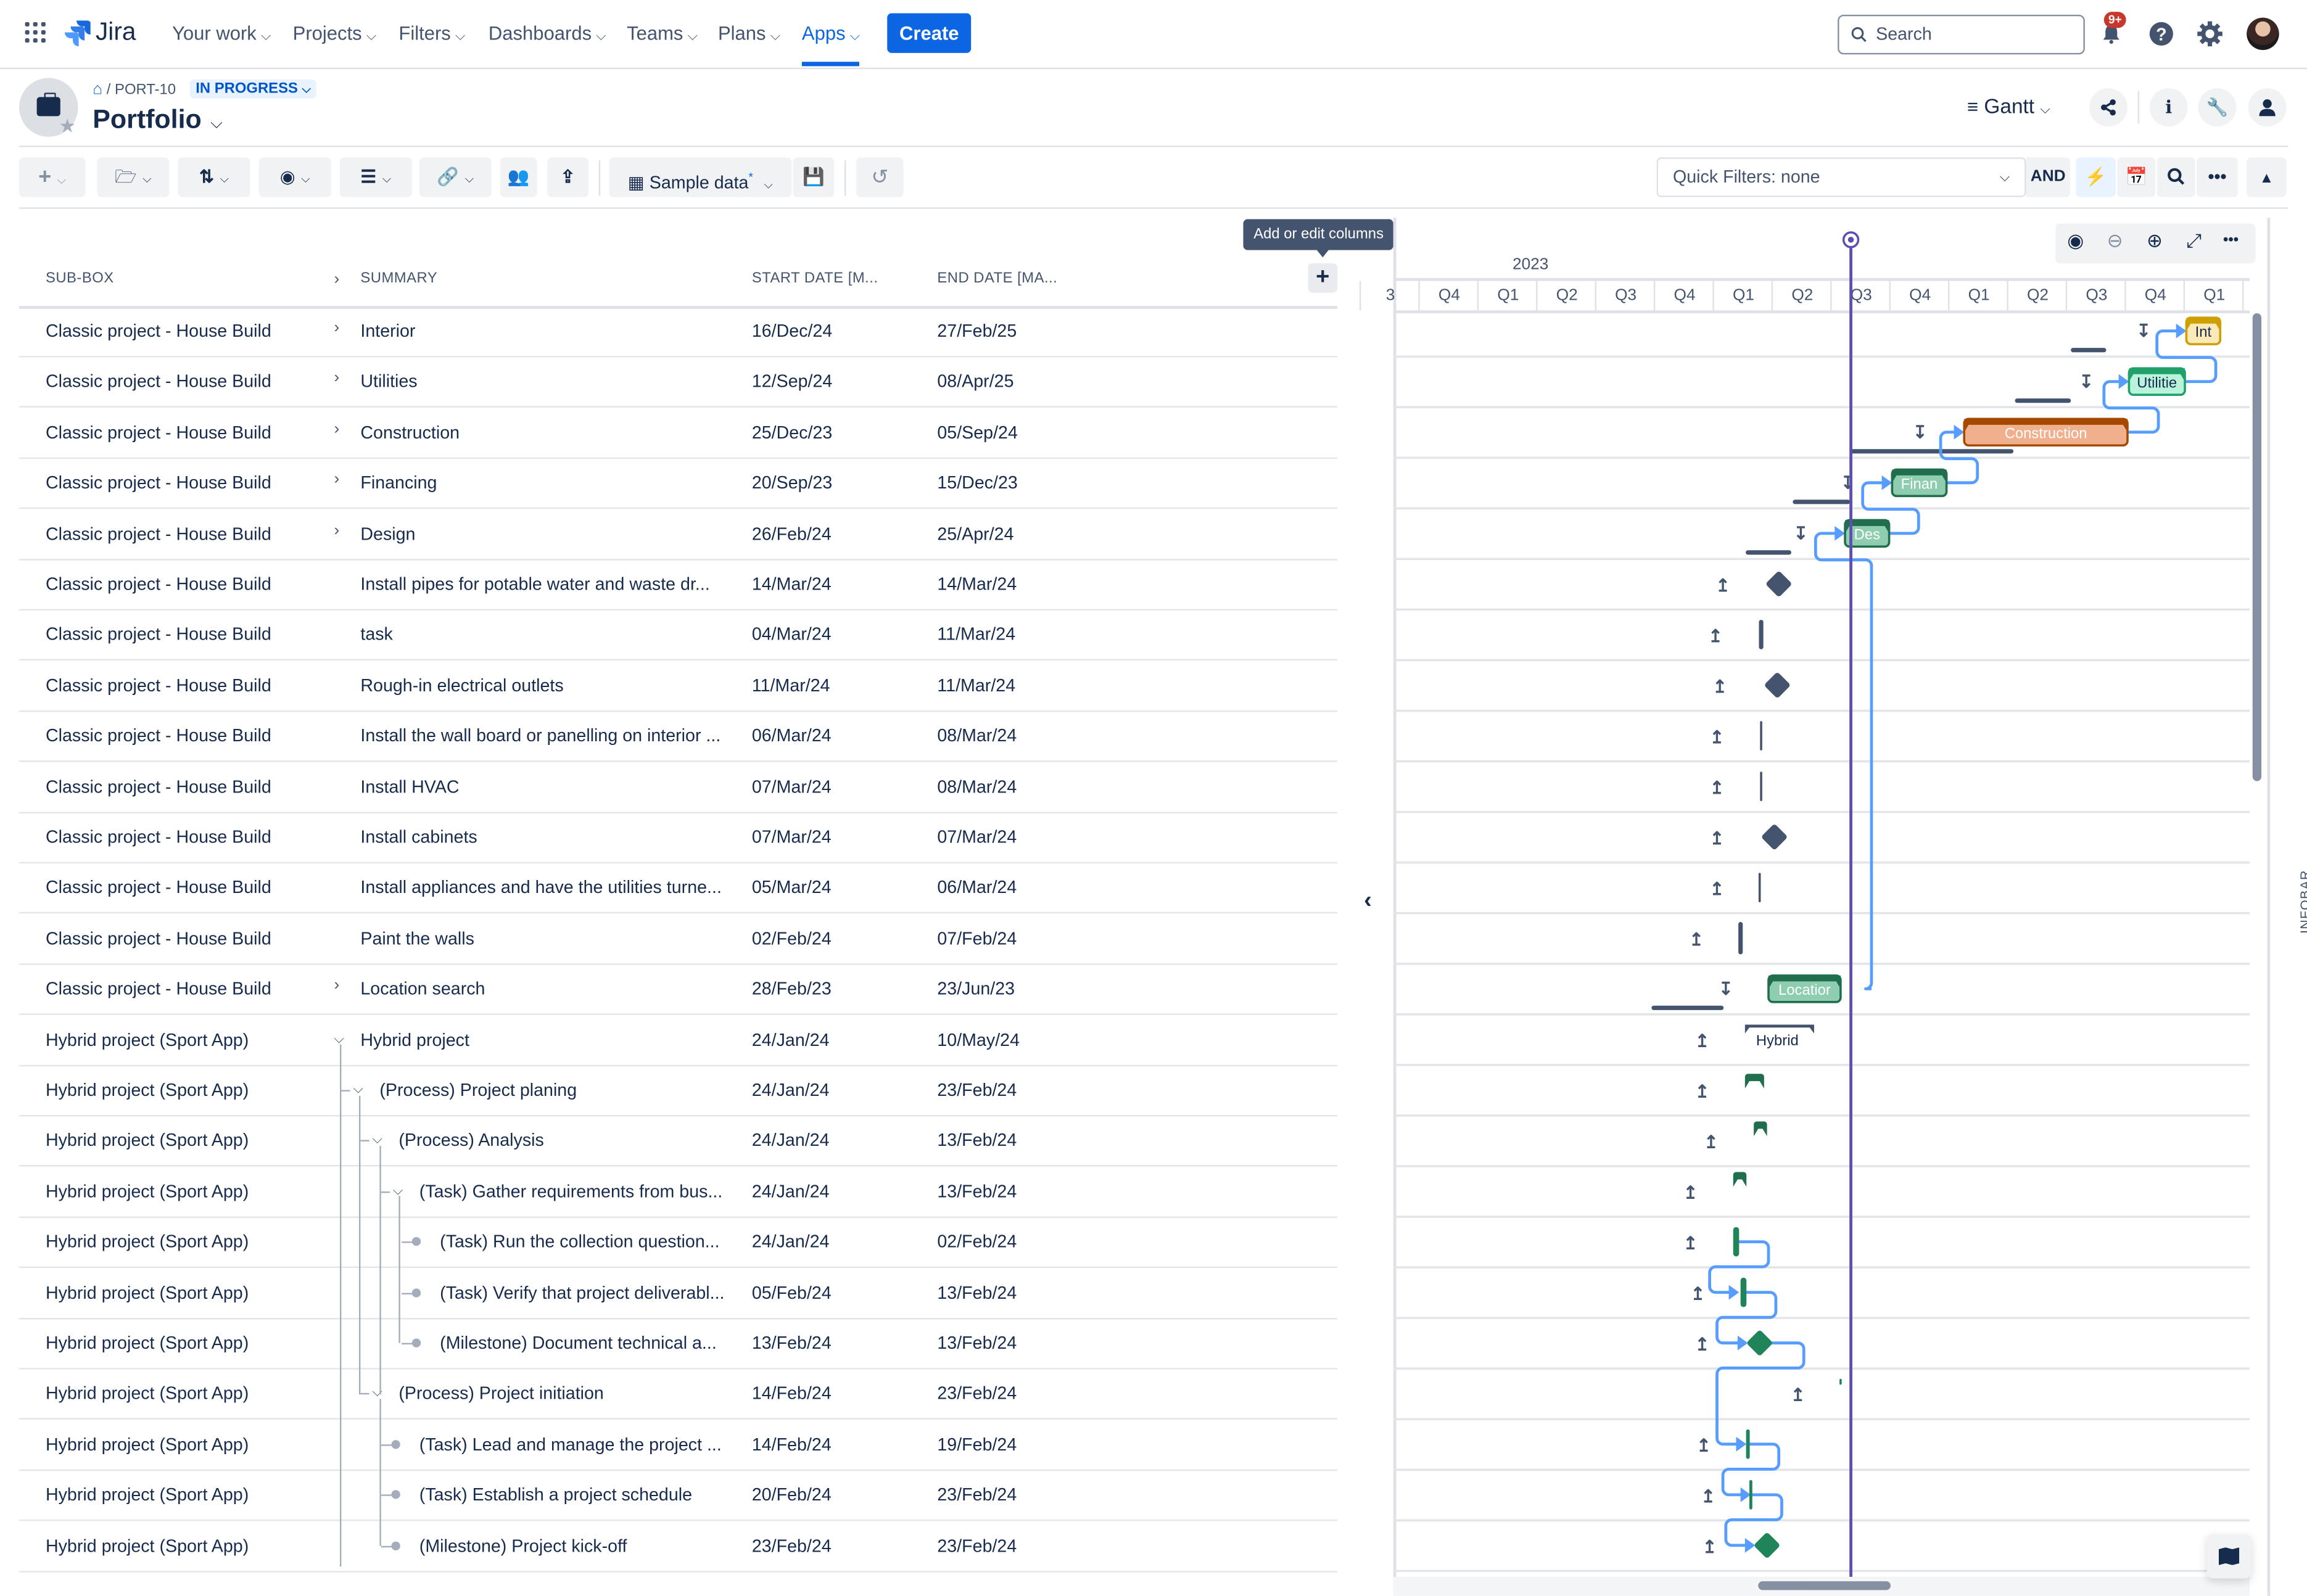 This screenshot has width=2307, height=1596. What do you see at coordinates (792, 584) in the screenshot?
I see `cell-start-date: 14/Mar/24` at bounding box center [792, 584].